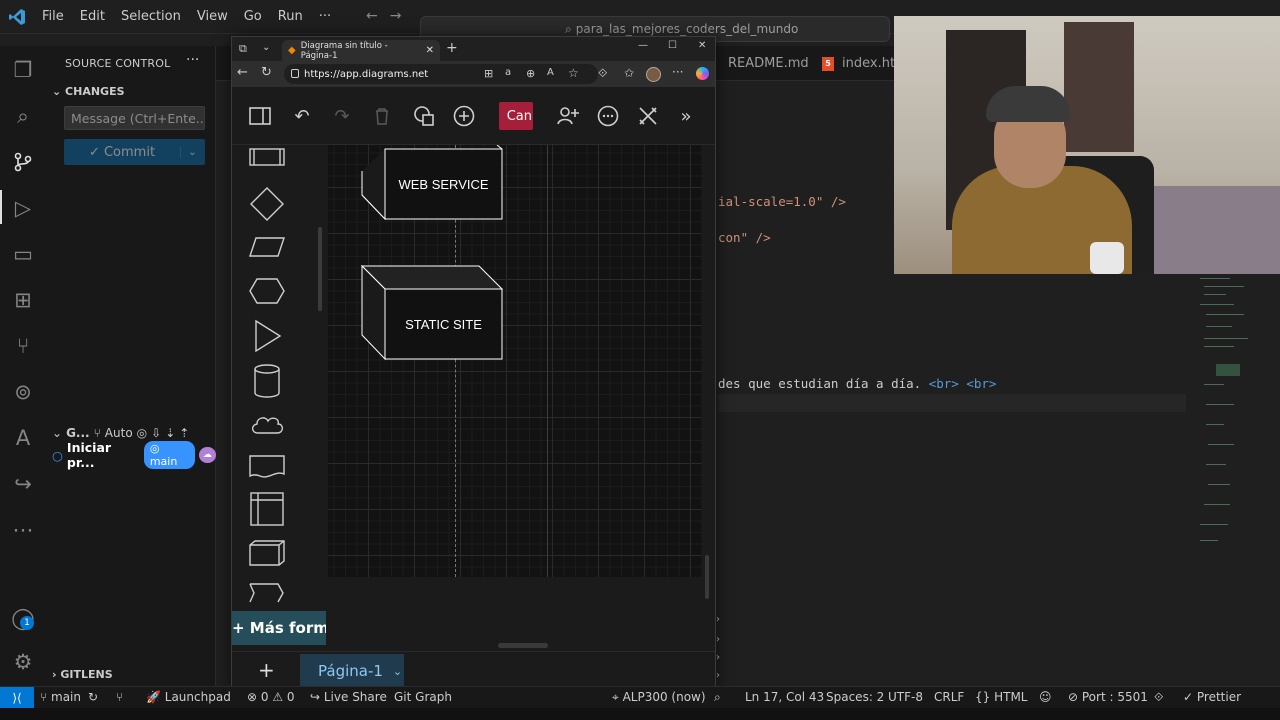 This screenshot has height=720, width=1280. I want to click on close-tab-icon: ✕, so click(430, 50).